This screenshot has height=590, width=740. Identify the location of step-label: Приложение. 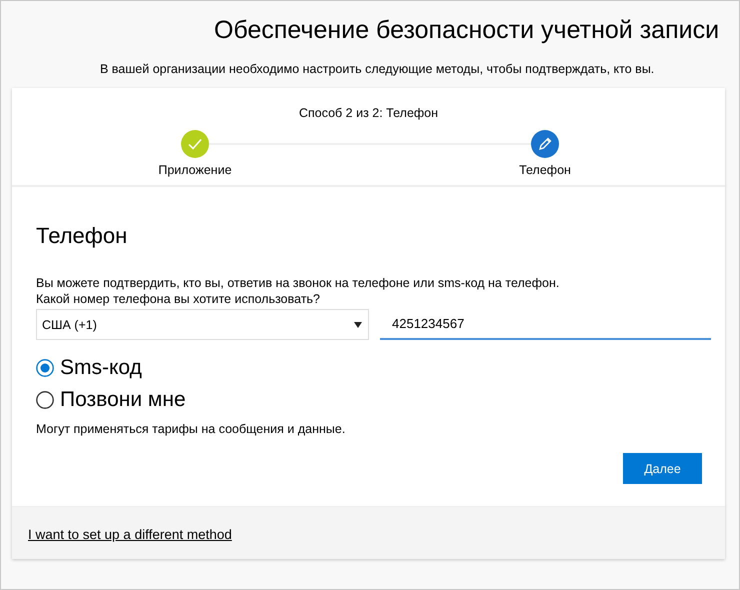
(195, 170).